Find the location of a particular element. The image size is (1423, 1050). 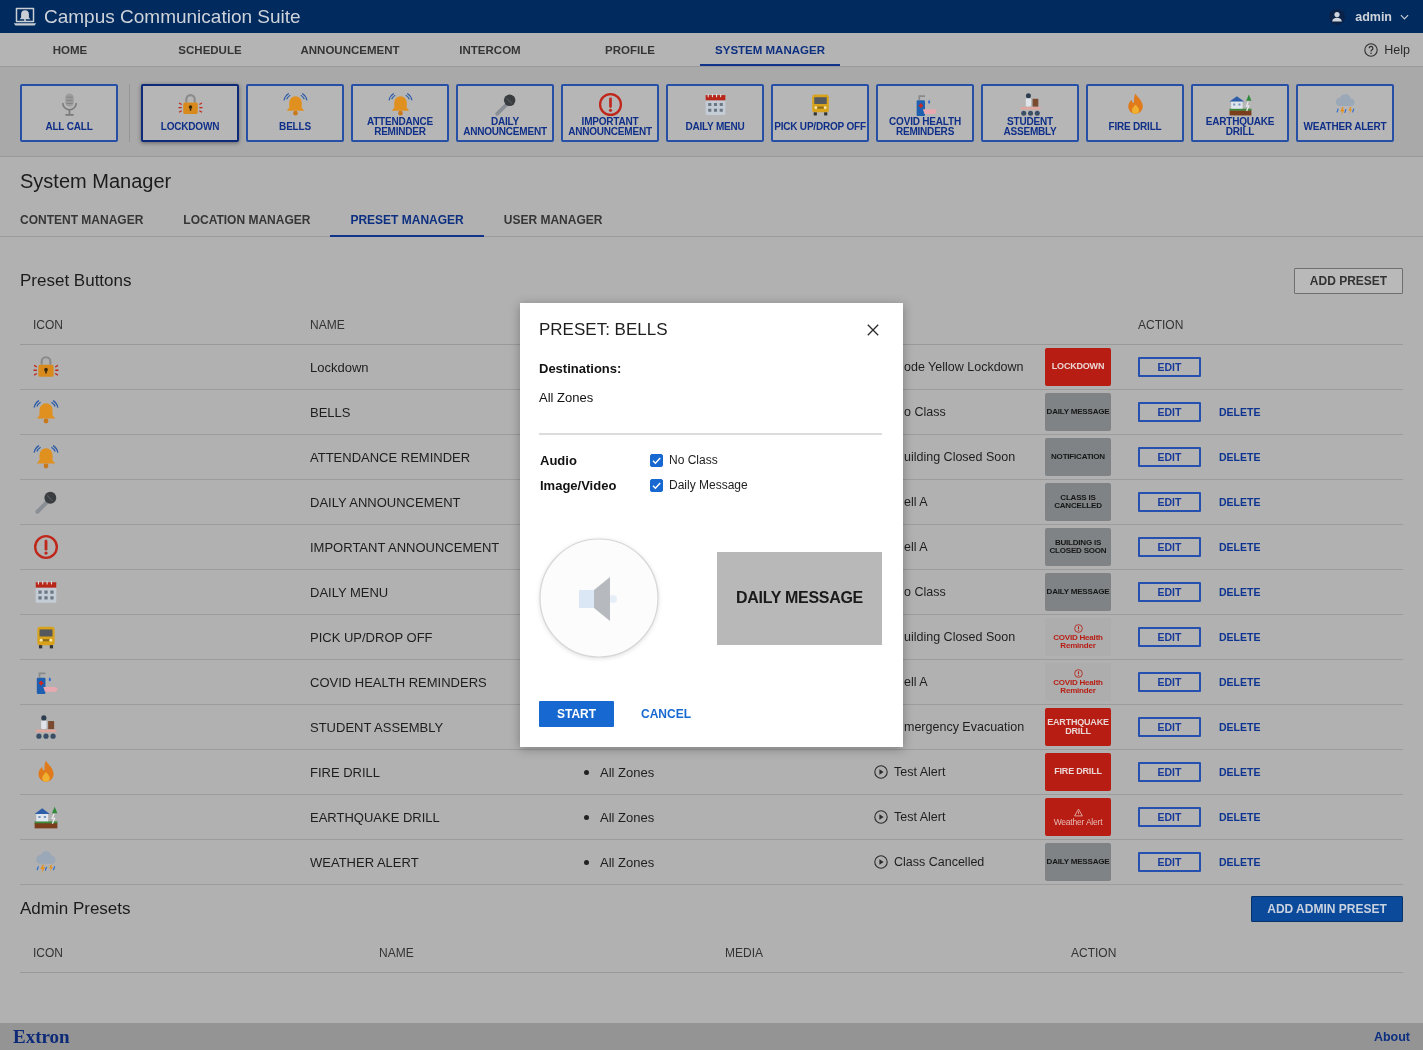

preset-button: BELLS is located at coordinates (295, 113).